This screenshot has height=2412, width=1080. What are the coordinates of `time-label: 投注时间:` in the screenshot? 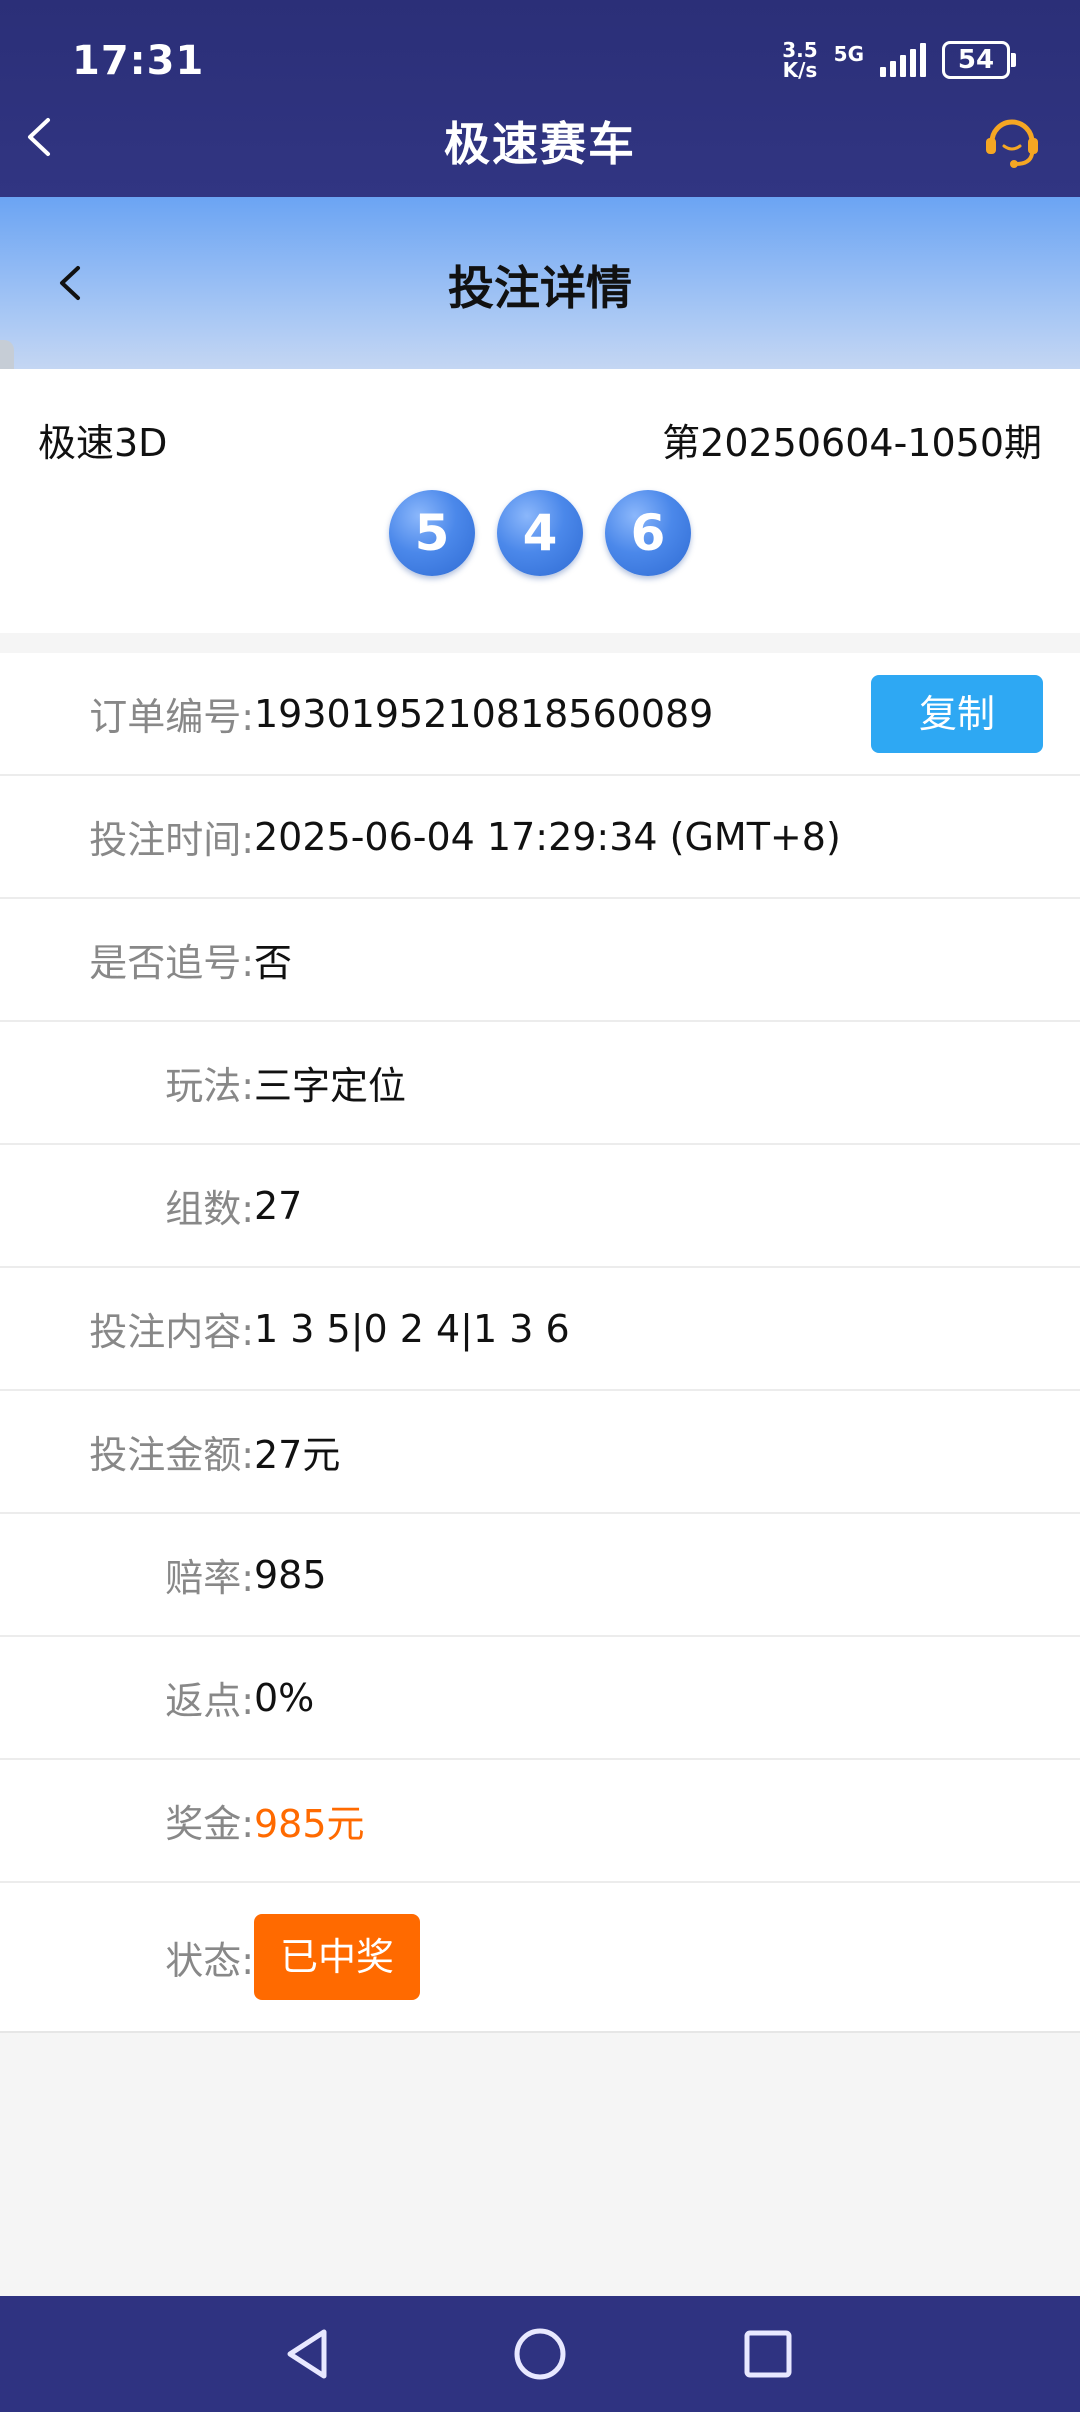 It's located at (171, 840).